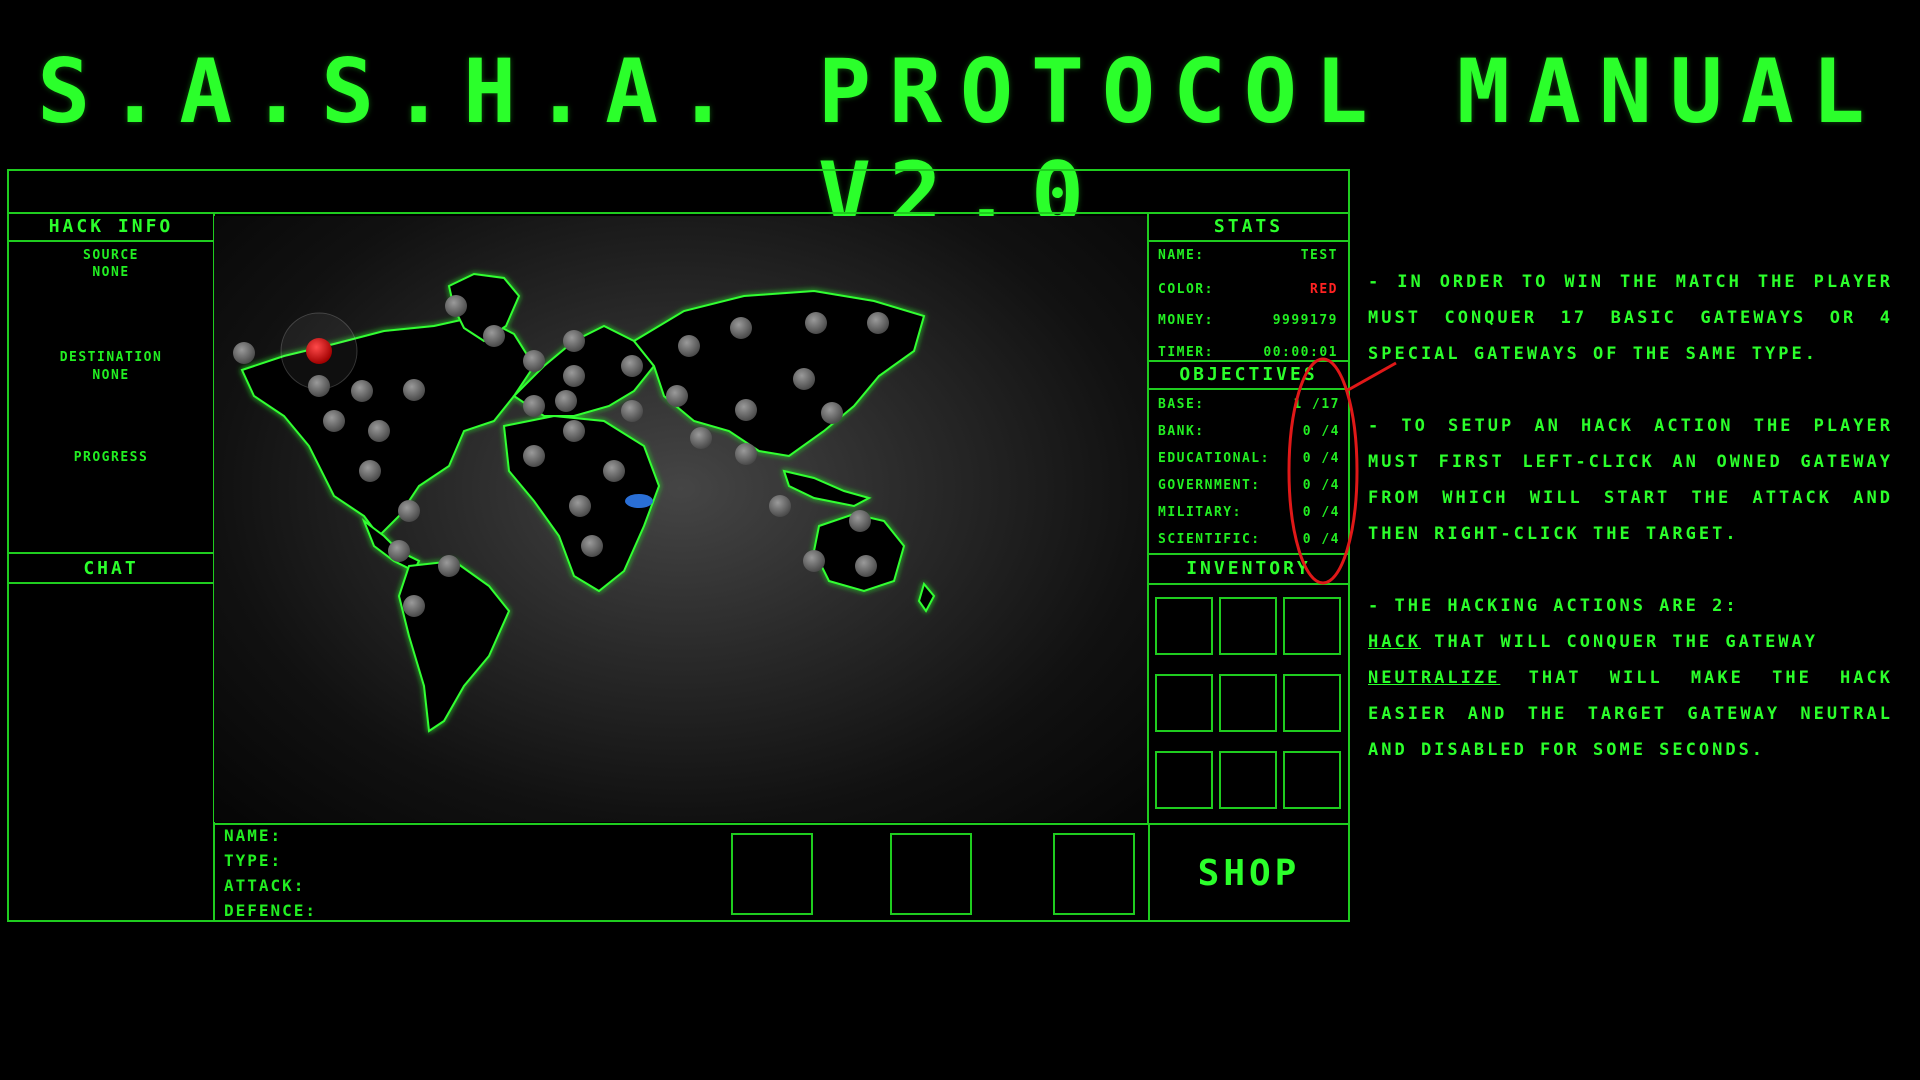  I want to click on hack-description: THAT WILL CONQUER THE GATEWAY, so click(1626, 642).